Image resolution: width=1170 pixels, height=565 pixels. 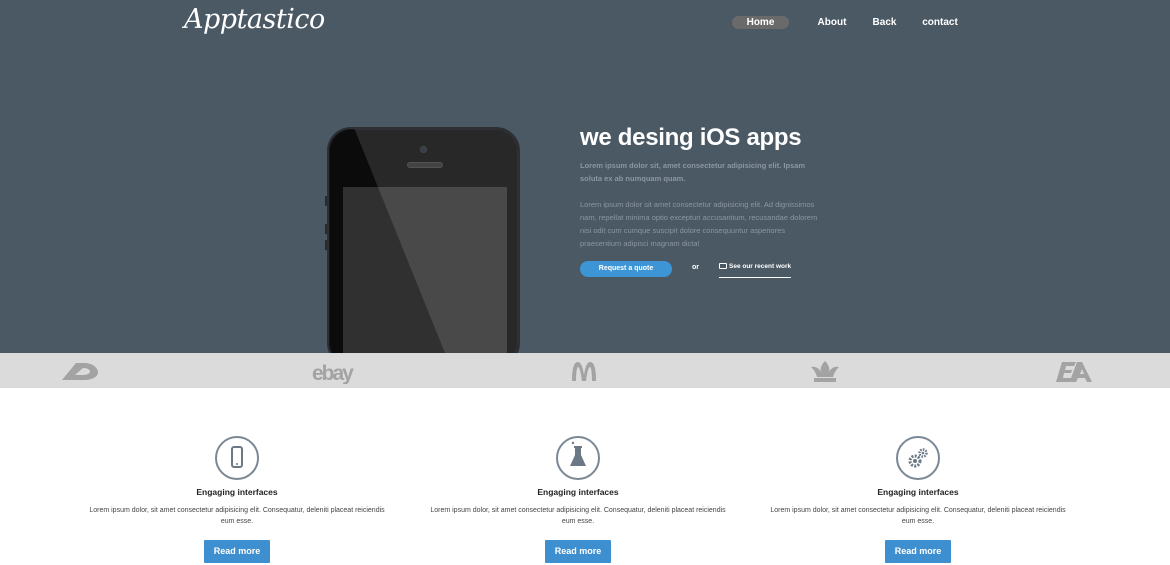 What do you see at coordinates (254, 19) in the screenshot?
I see `site-logo: Apptastico` at bounding box center [254, 19].